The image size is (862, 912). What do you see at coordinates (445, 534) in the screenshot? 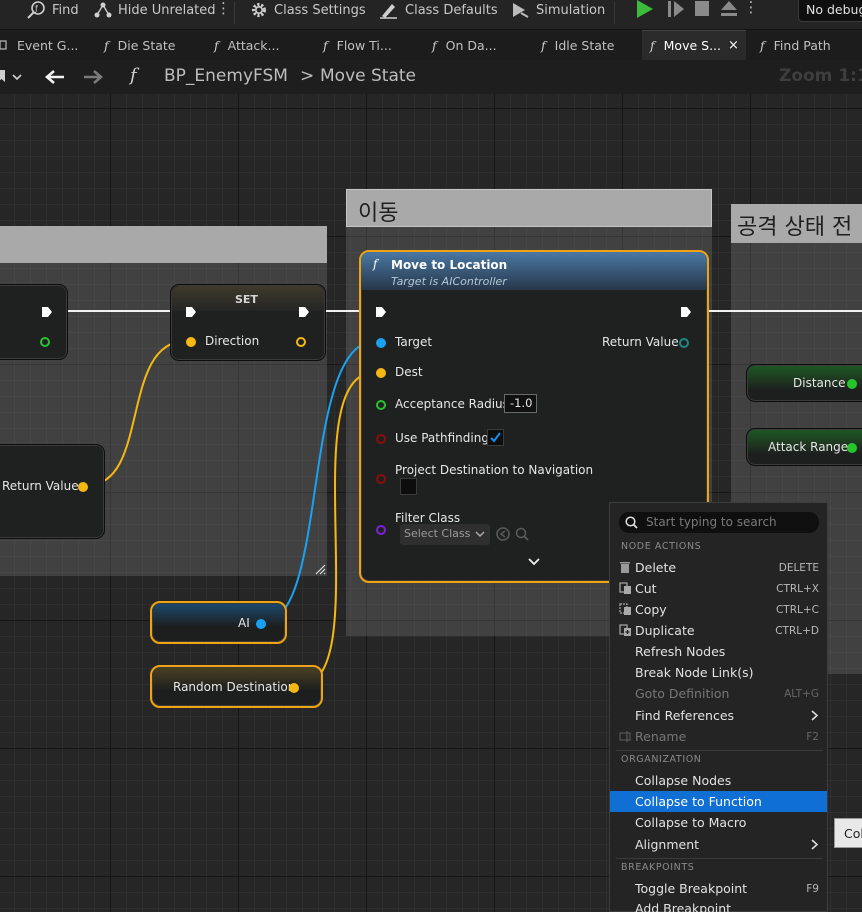
I see `select-class-dropdown: Select Class` at bounding box center [445, 534].